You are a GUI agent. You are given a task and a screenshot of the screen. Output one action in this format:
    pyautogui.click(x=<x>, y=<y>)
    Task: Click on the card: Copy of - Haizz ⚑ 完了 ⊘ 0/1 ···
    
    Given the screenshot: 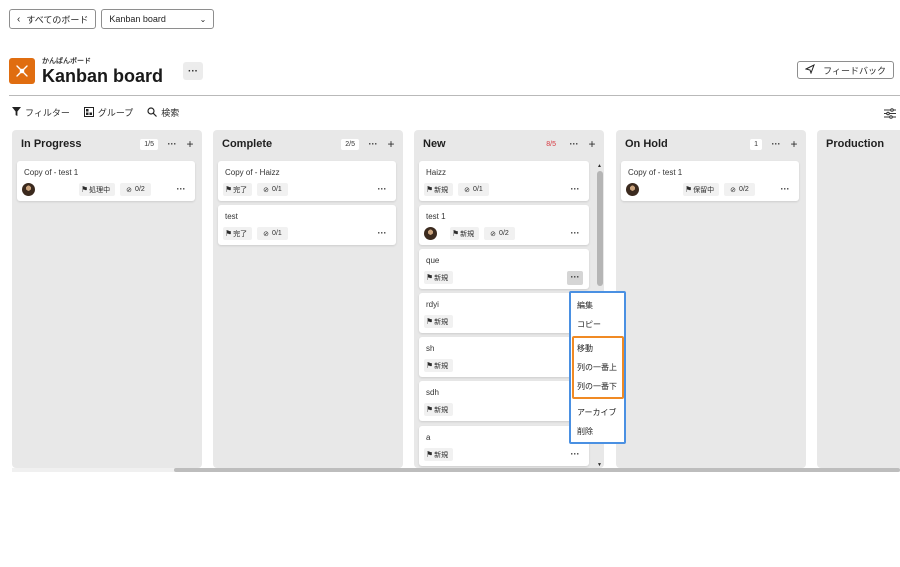 What is the action you would take?
    pyautogui.click(x=307, y=181)
    